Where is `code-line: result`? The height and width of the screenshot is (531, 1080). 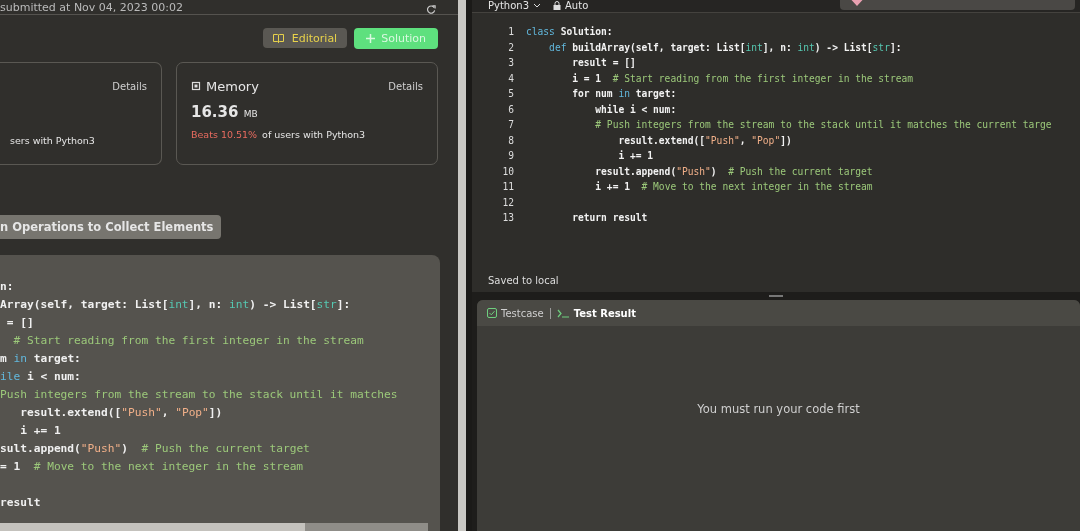 code-line: result is located at coordinates (21, 503).